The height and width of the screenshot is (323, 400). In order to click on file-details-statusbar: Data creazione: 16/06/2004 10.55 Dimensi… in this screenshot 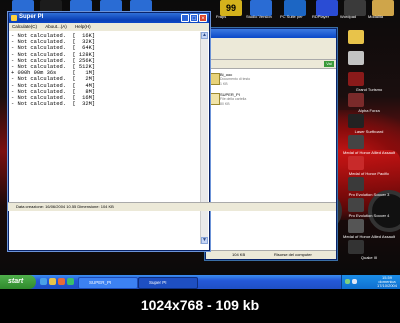, I will do `click(172, 206)`.